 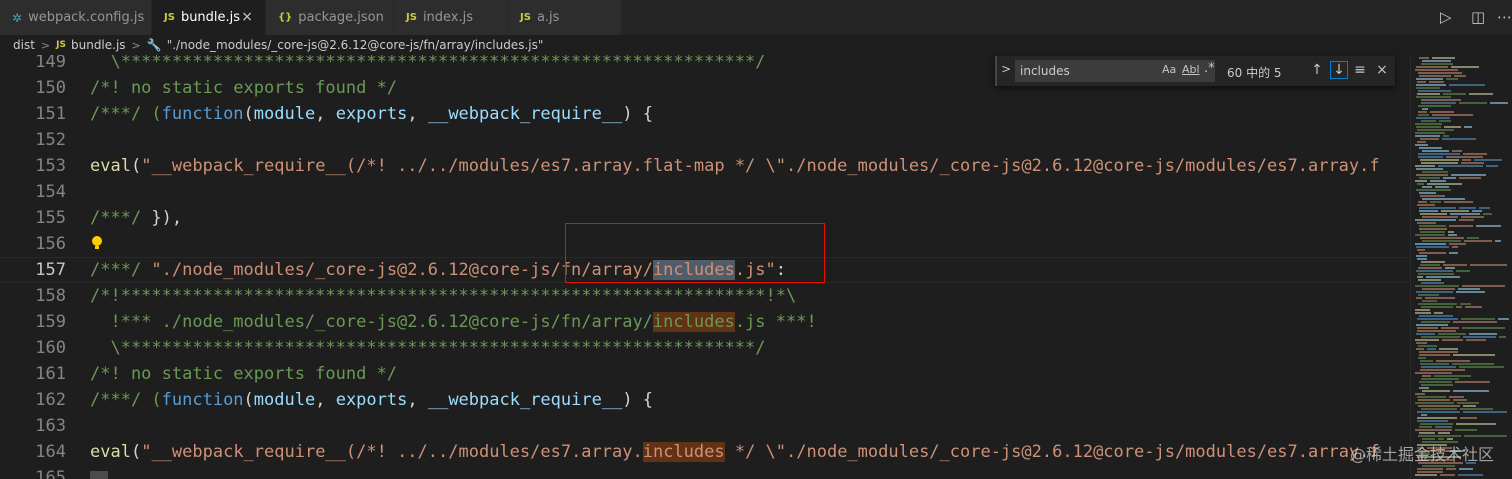 What do you see at coordinates (98, 45) in the screenshot?
I see `breadcrumb-file: bundle.js` at bounding box center [98, 45].